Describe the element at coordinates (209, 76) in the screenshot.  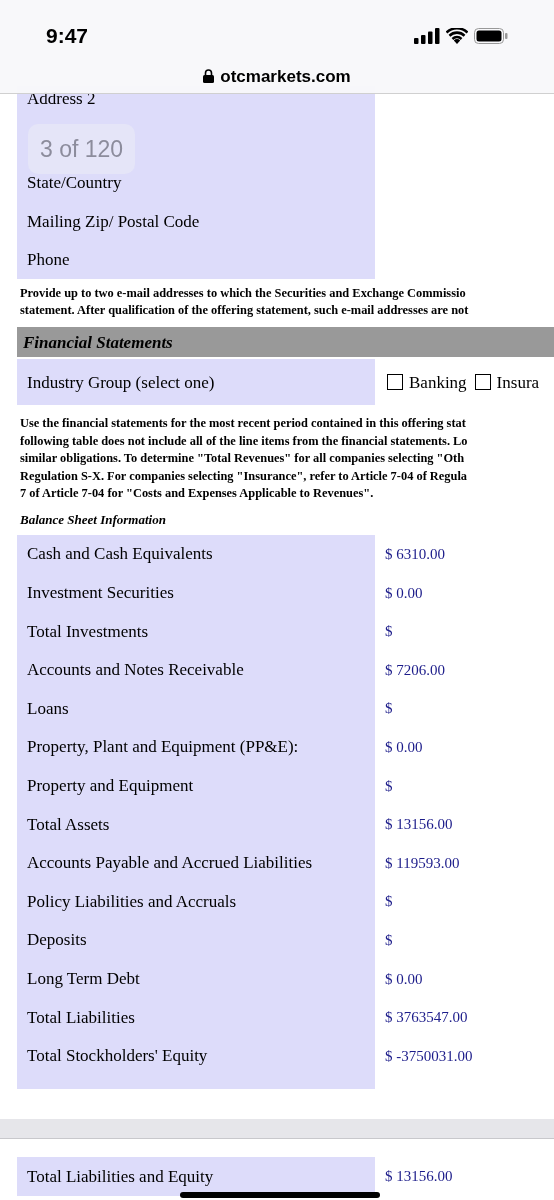
I see `lock-icon` at that location.